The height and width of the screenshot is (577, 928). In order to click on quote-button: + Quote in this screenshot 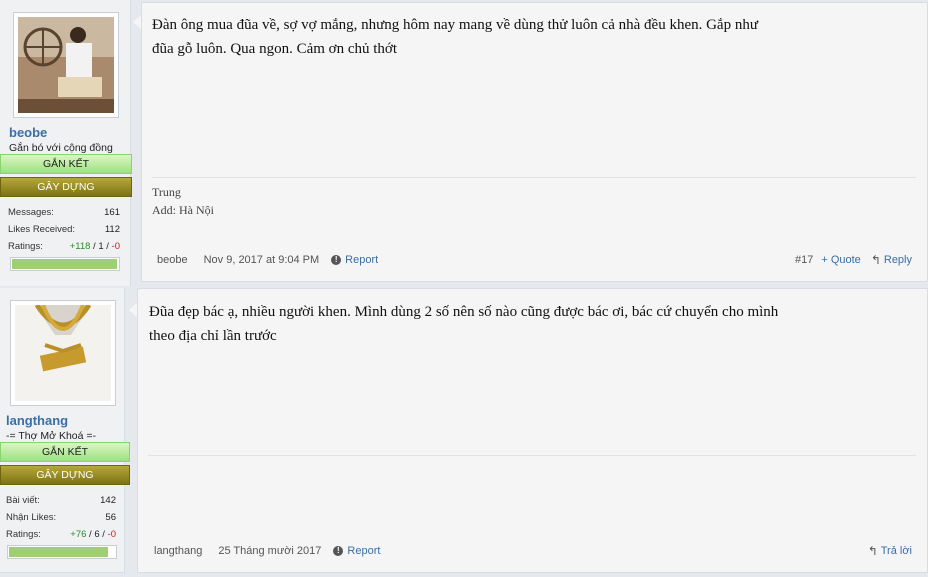, I will do `click(840, 260)`.